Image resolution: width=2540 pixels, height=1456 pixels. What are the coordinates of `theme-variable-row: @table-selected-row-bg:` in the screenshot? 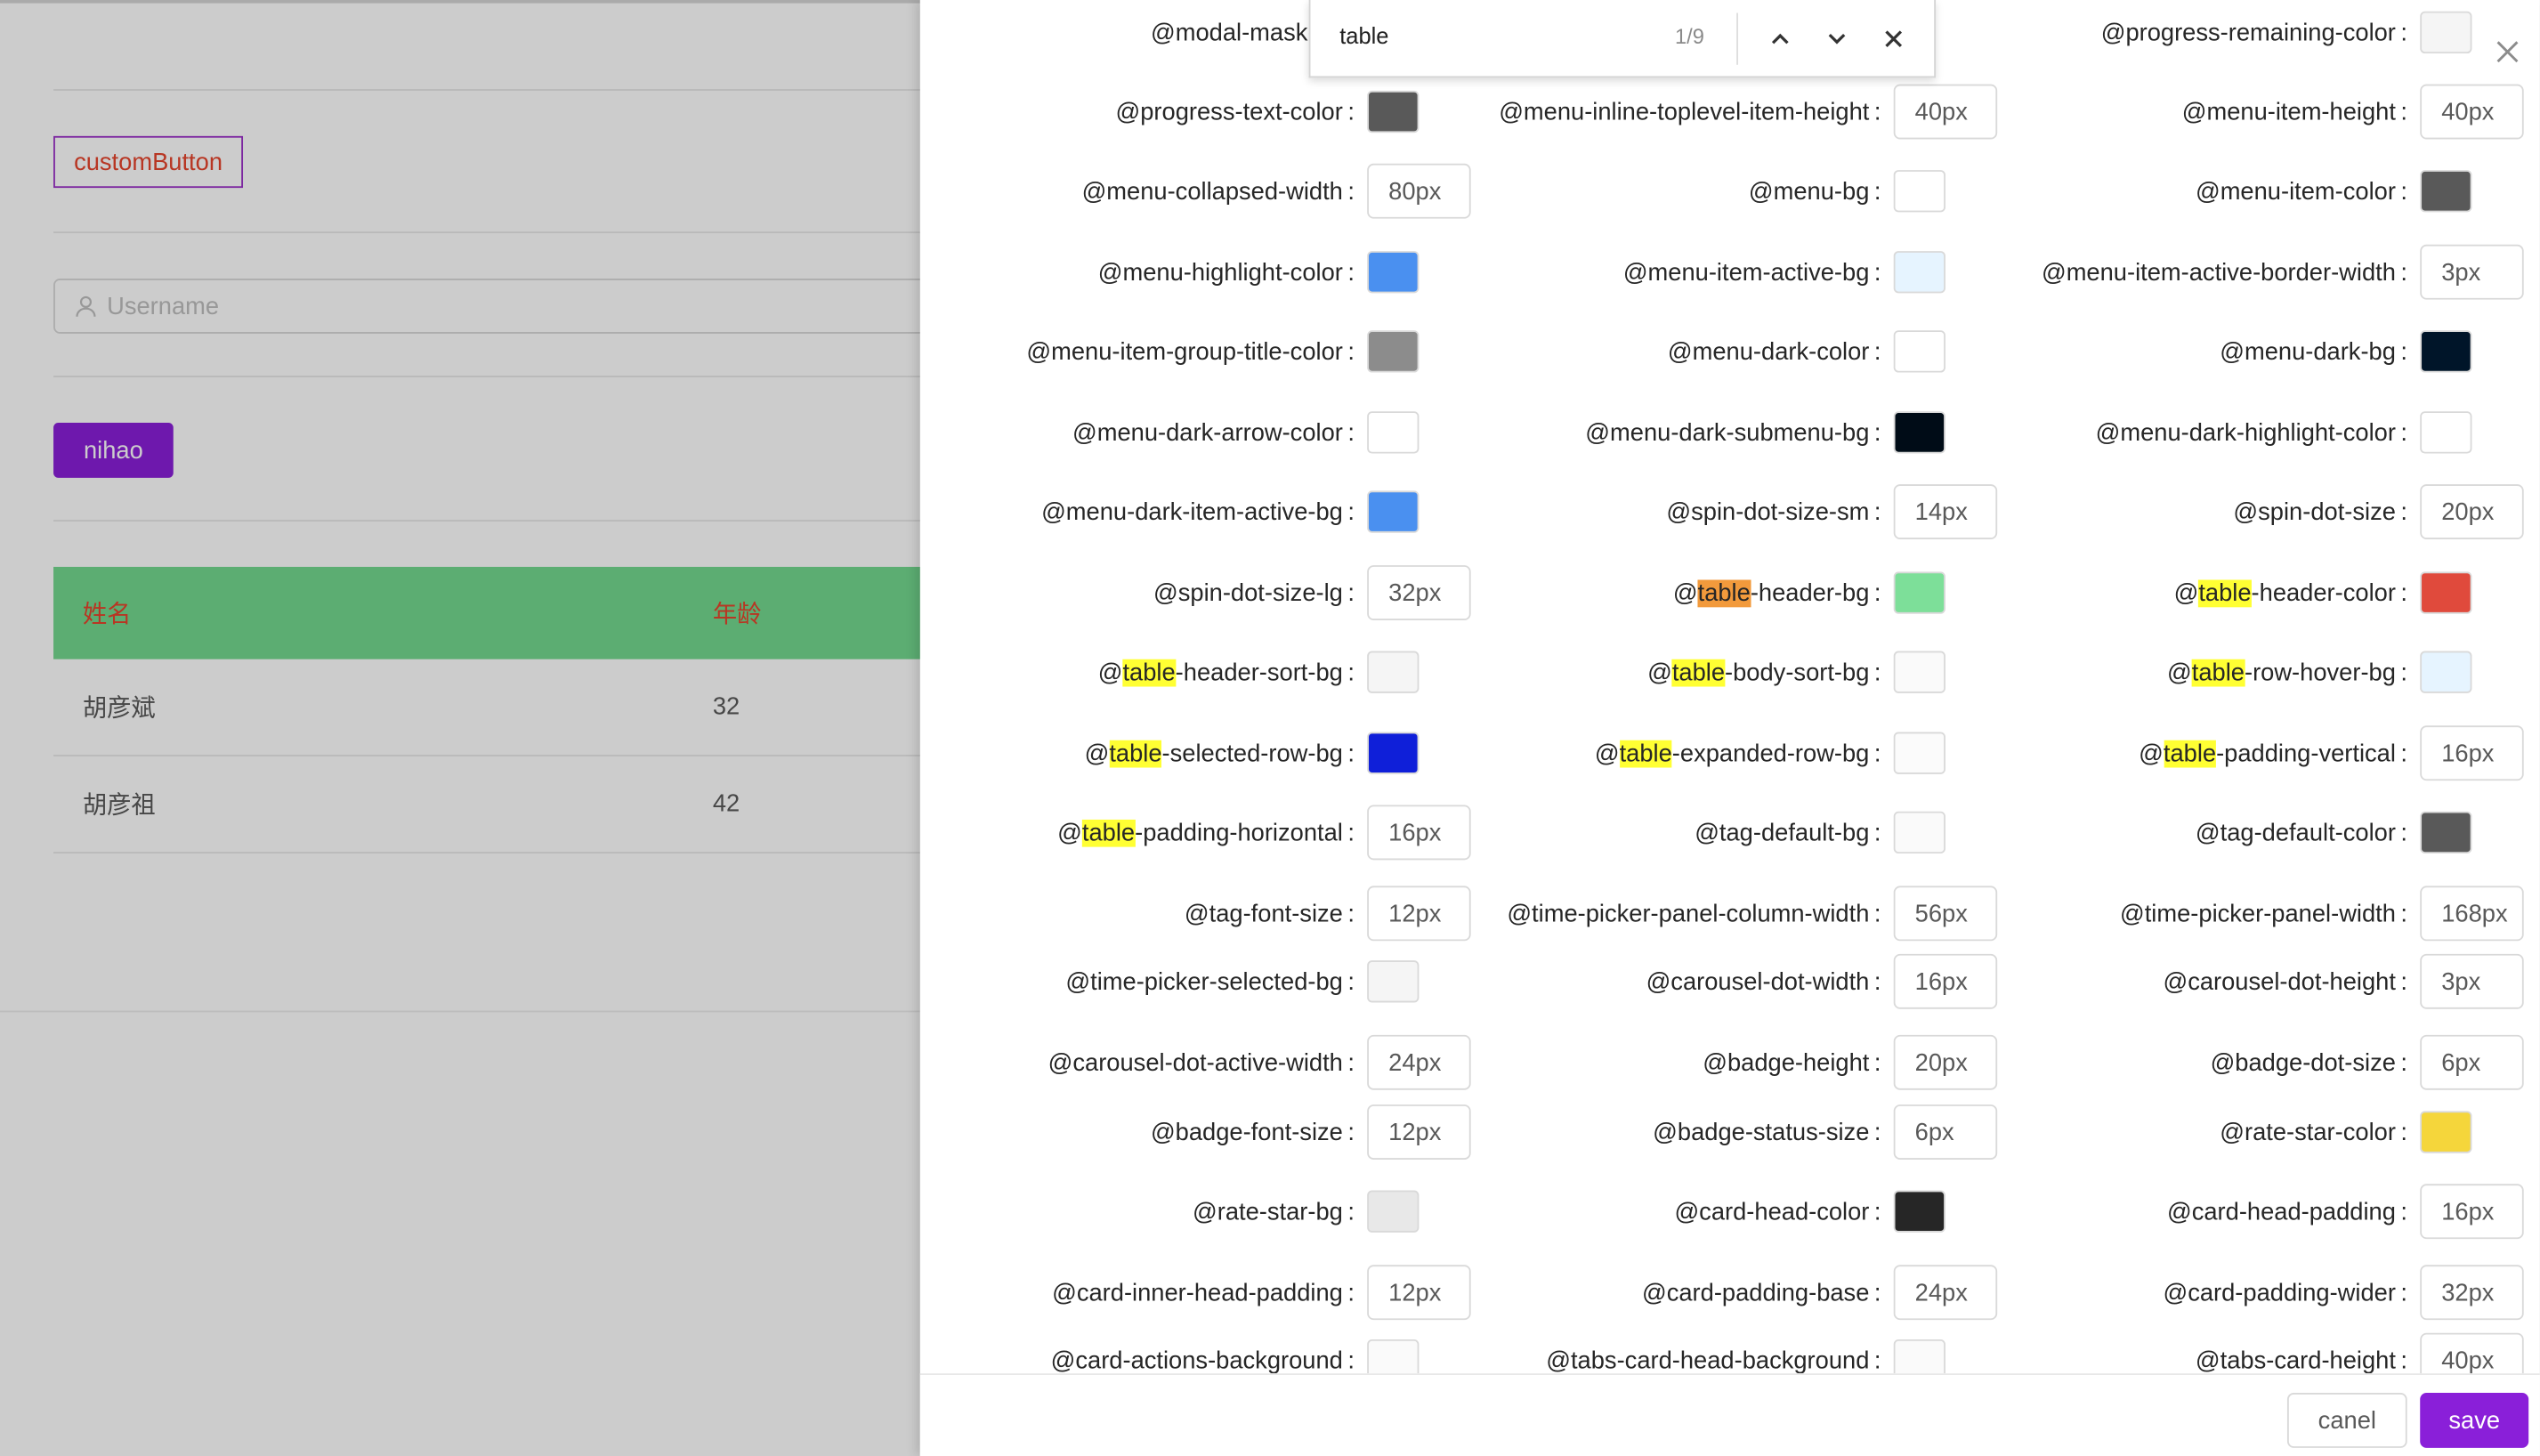 It's located at (1183, 753).